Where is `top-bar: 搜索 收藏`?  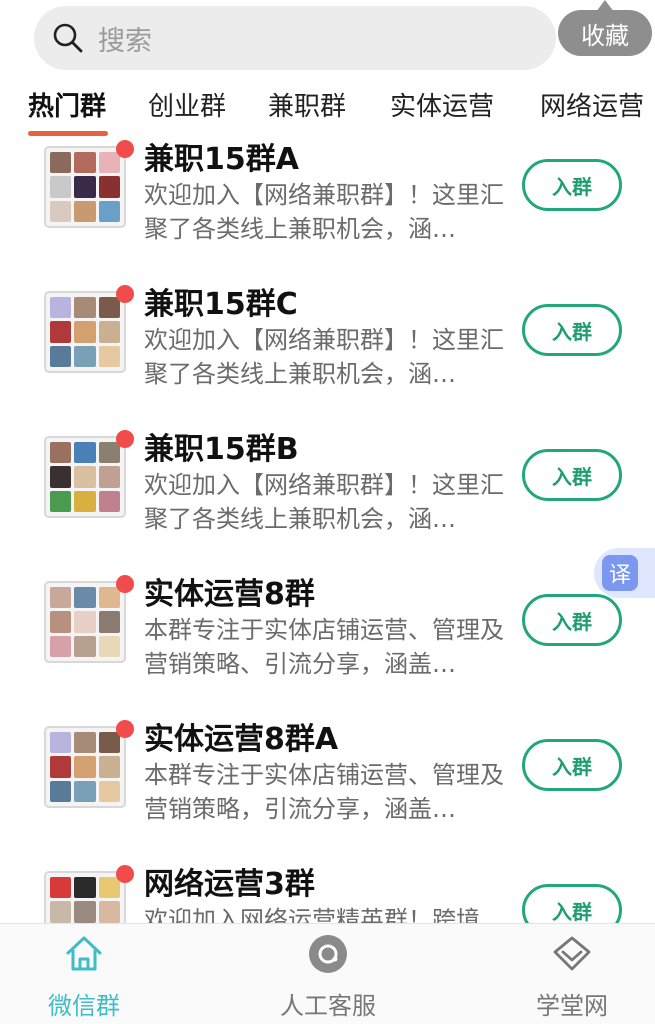
top-bar: 搜索 收藏 is located at coordinates (327, 39).